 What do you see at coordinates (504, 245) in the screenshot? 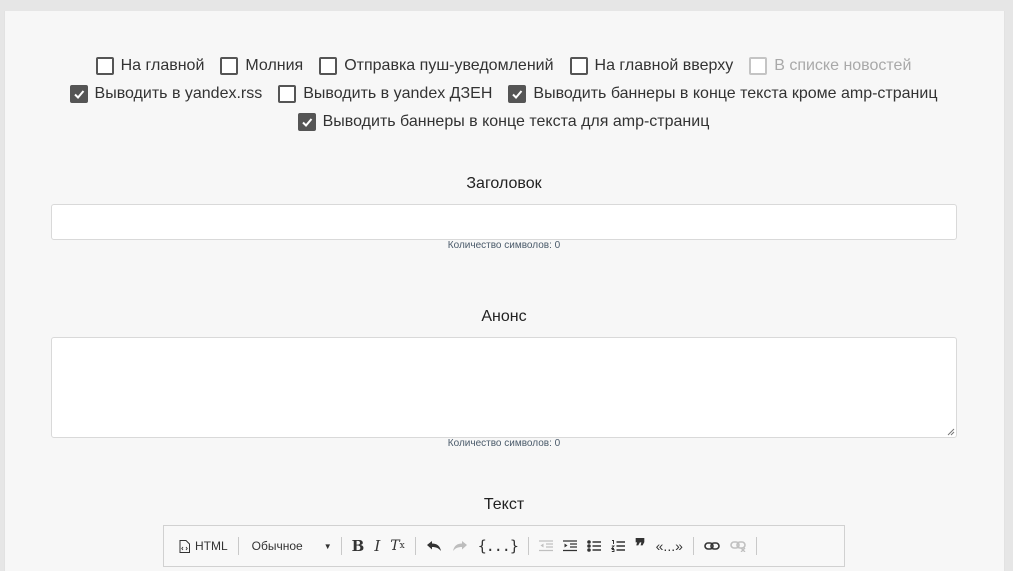
I see `title-char-counter: Количество символов: 0` at bounding box center [504, 245].